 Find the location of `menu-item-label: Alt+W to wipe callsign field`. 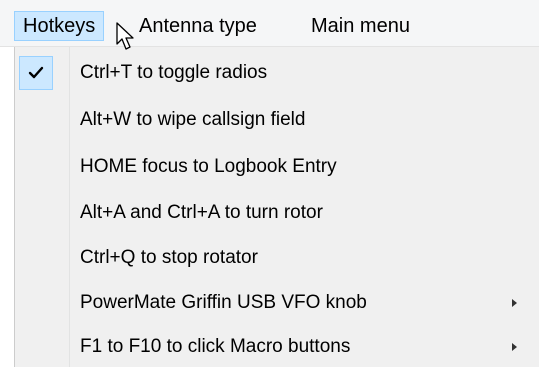

menu-item-label: Alt+W to wipe callsign field is located at coordinates (193, 119).